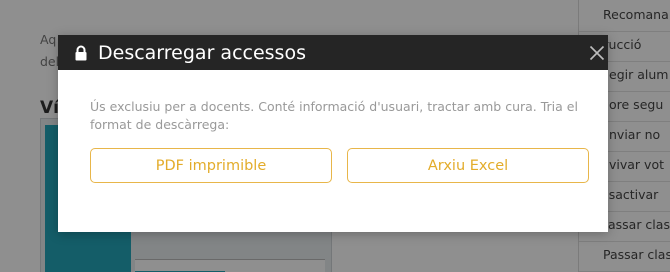  I want to click on intro-text-line-2: del, so click(50, 61).